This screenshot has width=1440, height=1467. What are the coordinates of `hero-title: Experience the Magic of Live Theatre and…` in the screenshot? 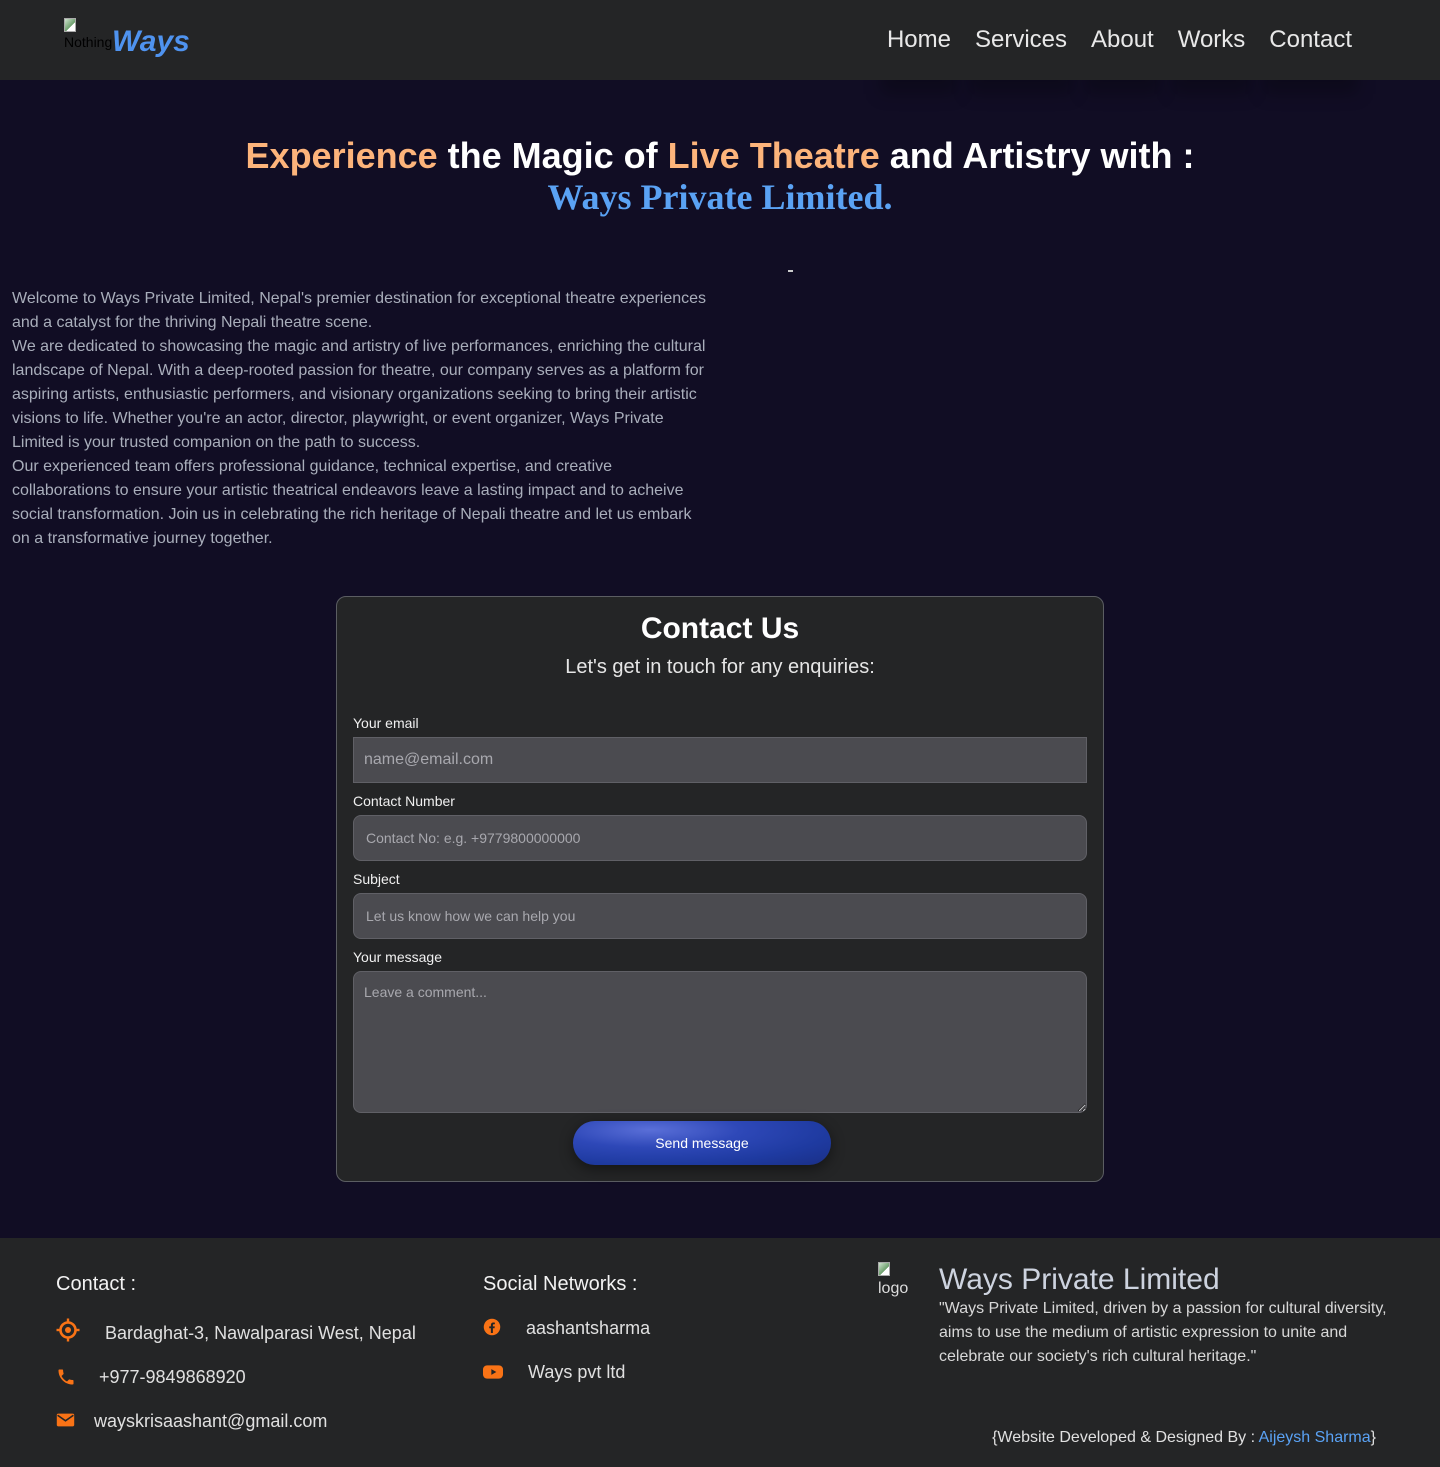 It's located at (720, 156).